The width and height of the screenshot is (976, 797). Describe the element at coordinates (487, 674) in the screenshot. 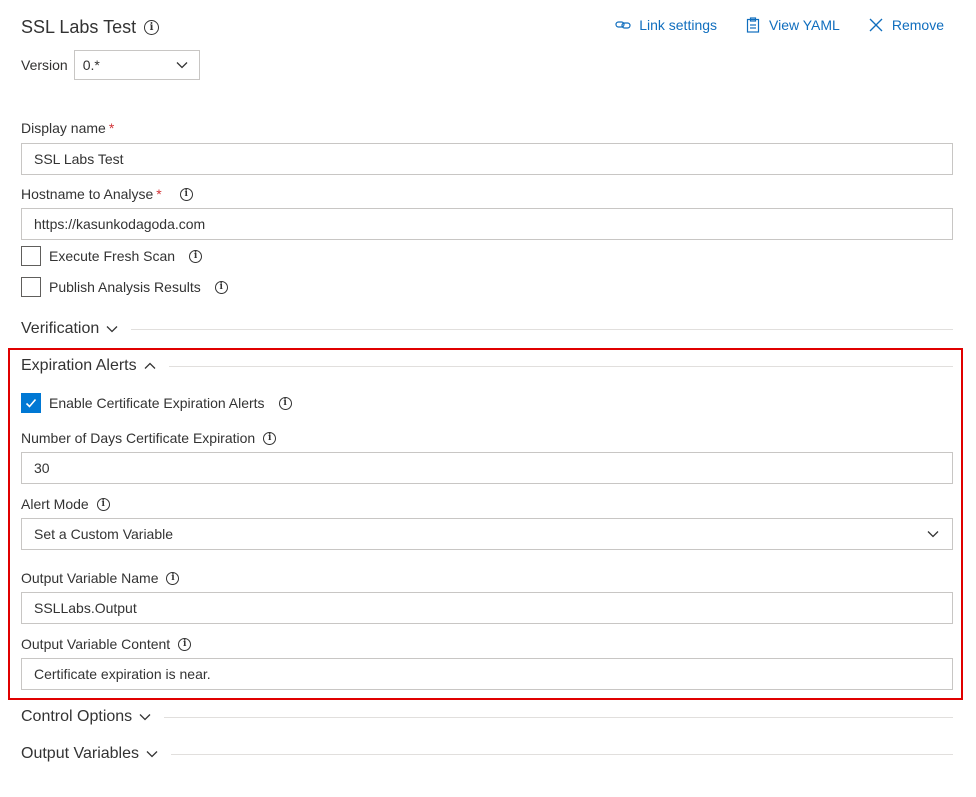

I see `output-var-content-input: Certificate expiration is near.` at that location.